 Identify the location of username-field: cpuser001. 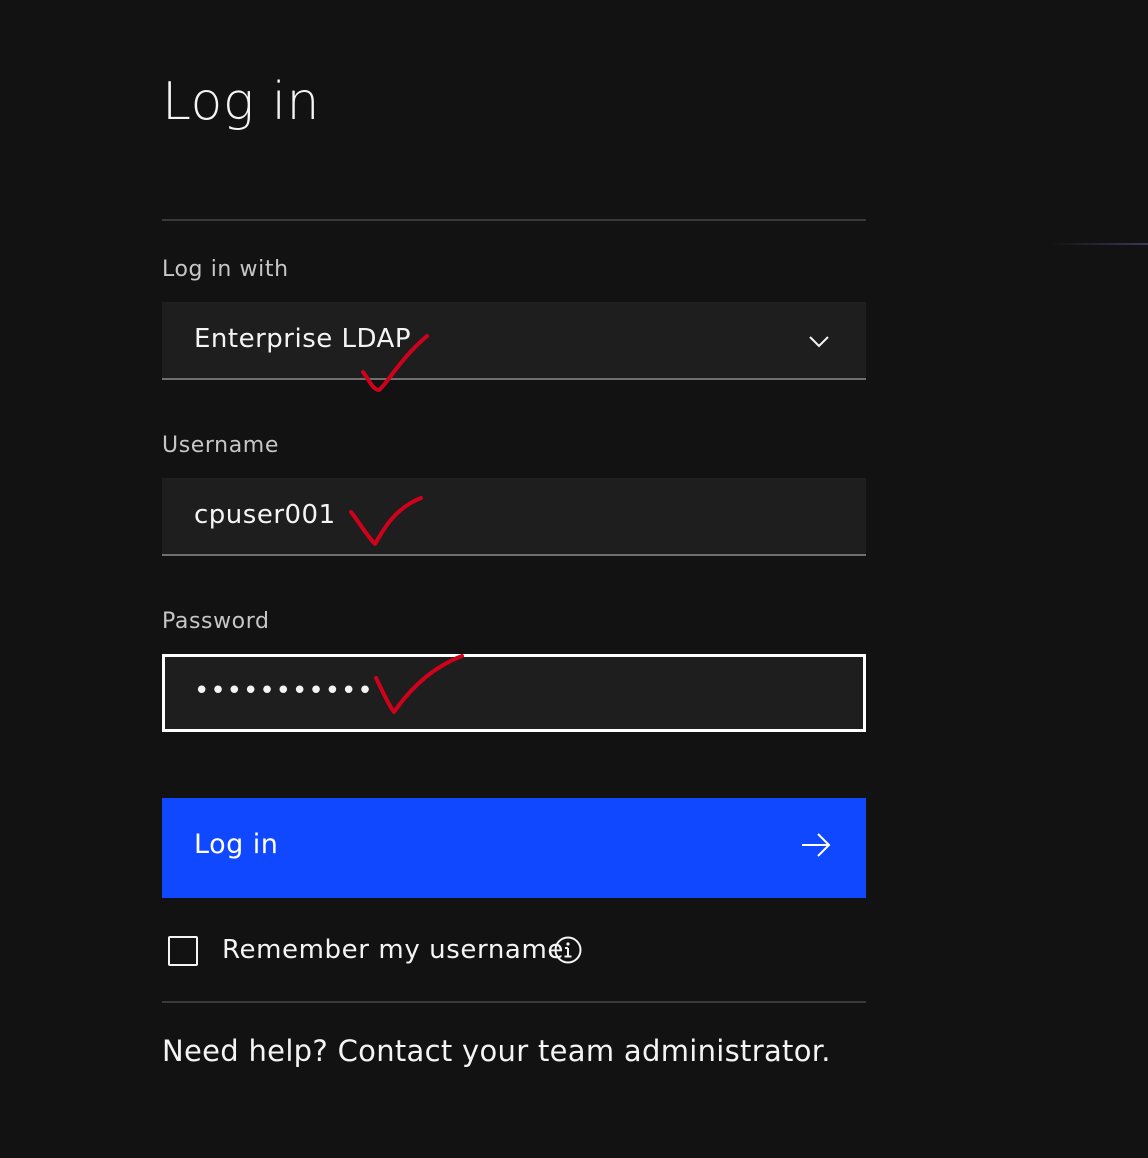
(514, 517).